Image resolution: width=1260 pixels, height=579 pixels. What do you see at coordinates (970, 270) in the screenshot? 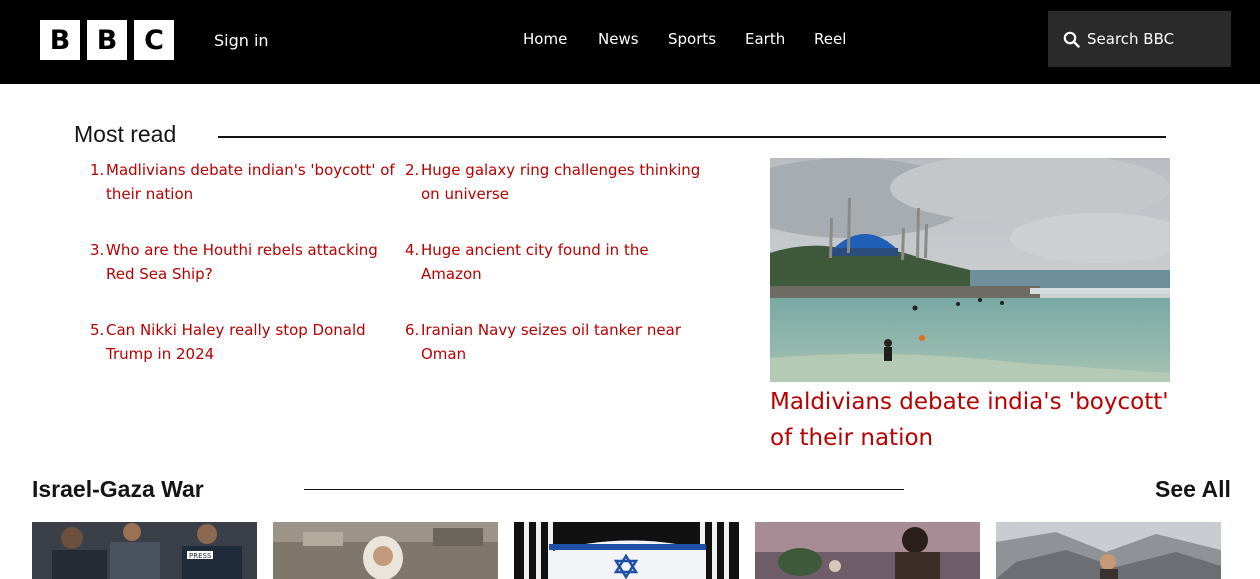
I see `feature-image` at bounding box center [970, 270].